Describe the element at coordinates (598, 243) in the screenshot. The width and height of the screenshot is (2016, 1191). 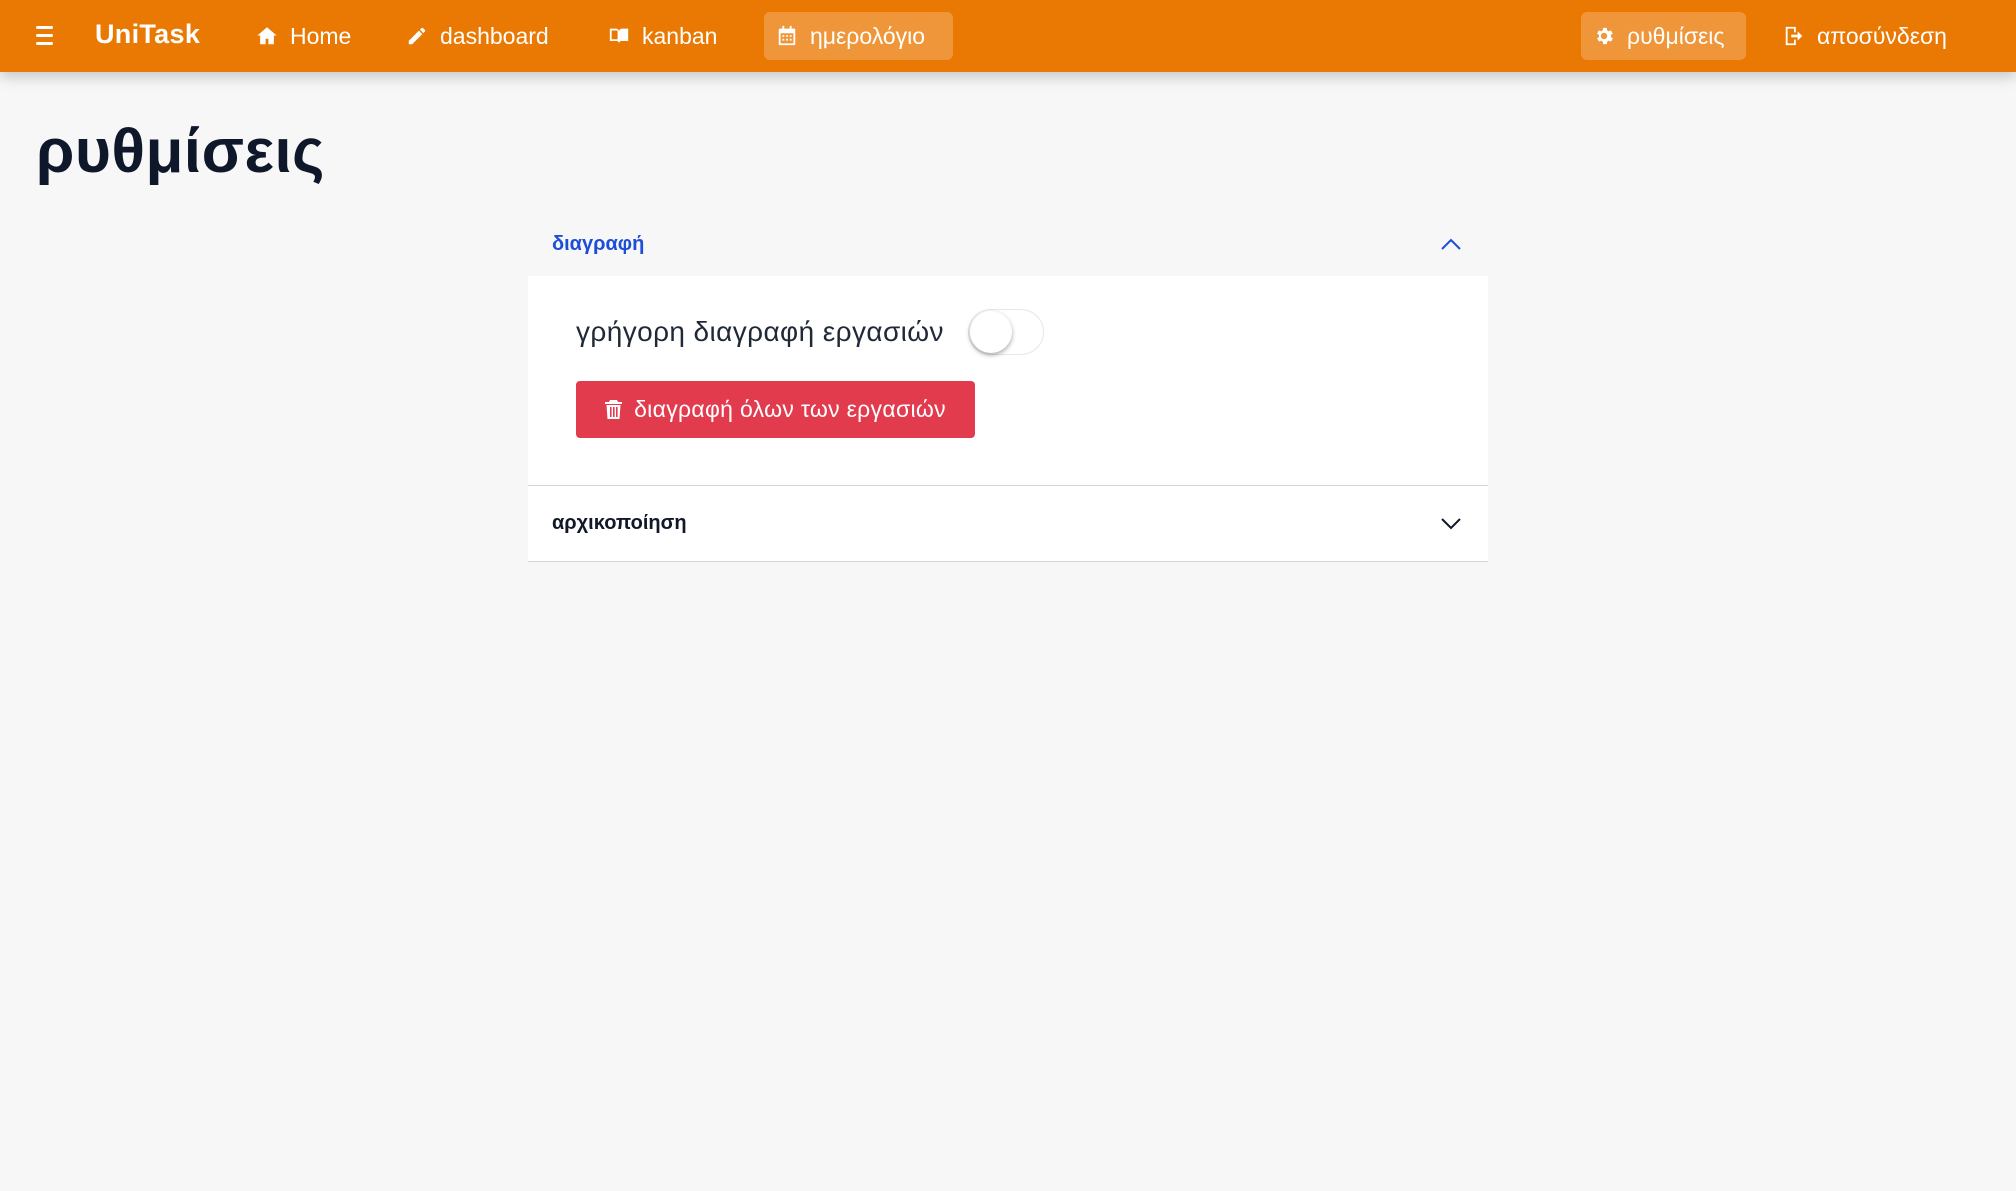
I see `accordion-title: διαγραφή` at that location.